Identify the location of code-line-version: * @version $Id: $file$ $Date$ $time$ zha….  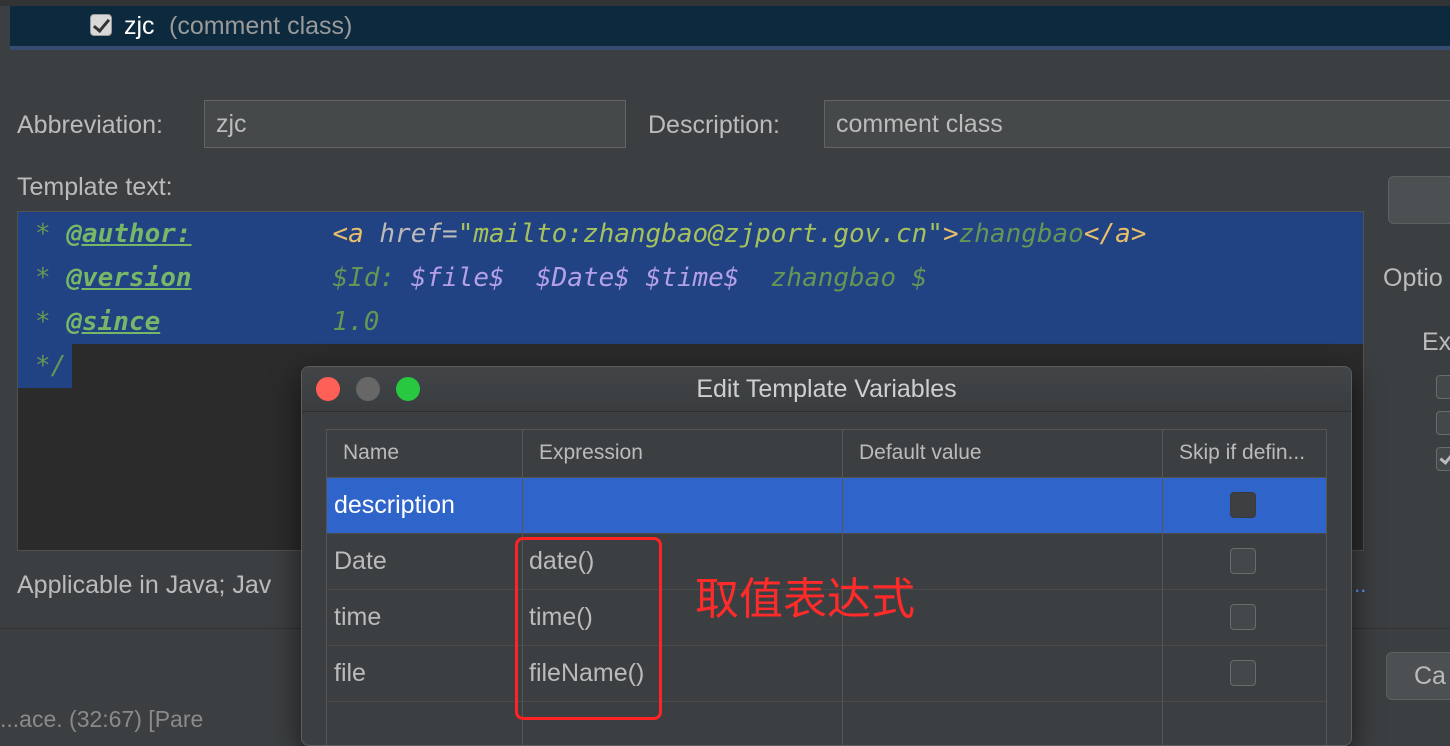
(481, 278).